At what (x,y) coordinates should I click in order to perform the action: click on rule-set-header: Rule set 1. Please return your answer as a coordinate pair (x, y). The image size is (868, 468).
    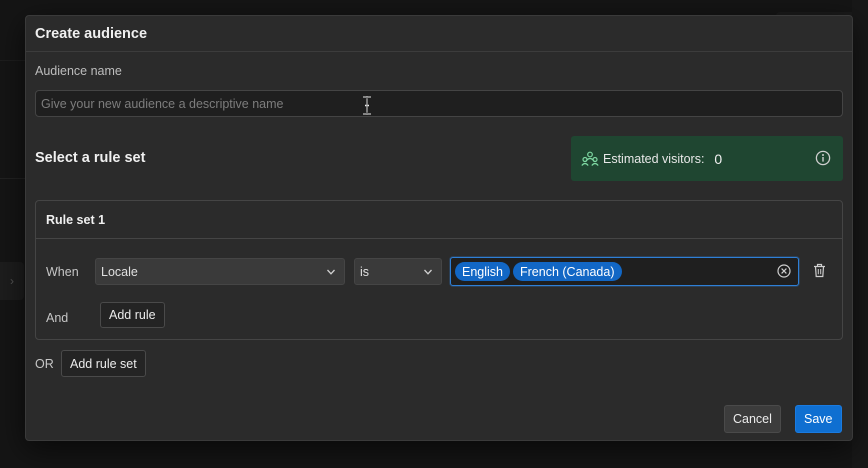
    Looking at the image, I should click on (439, 220).